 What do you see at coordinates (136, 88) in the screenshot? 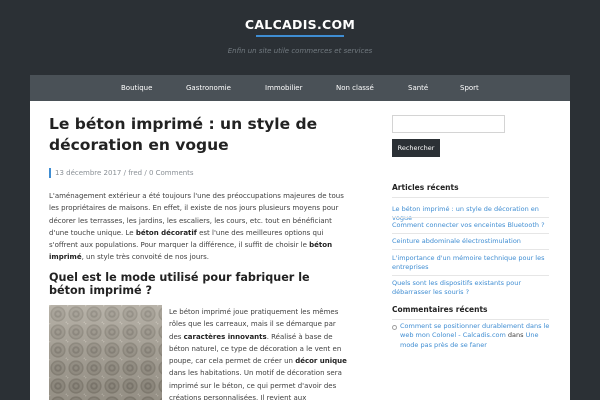
I see `nav-item-boutique: Boutique` at bounding box center [136, 88].